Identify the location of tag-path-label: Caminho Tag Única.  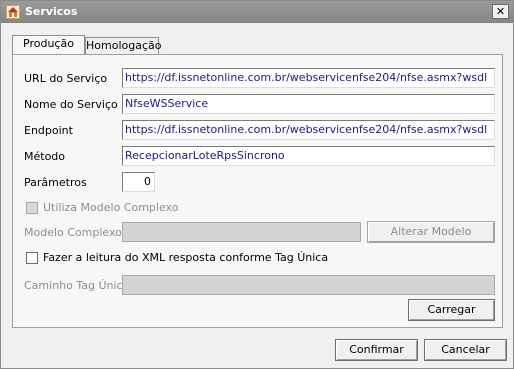
(77, 285).